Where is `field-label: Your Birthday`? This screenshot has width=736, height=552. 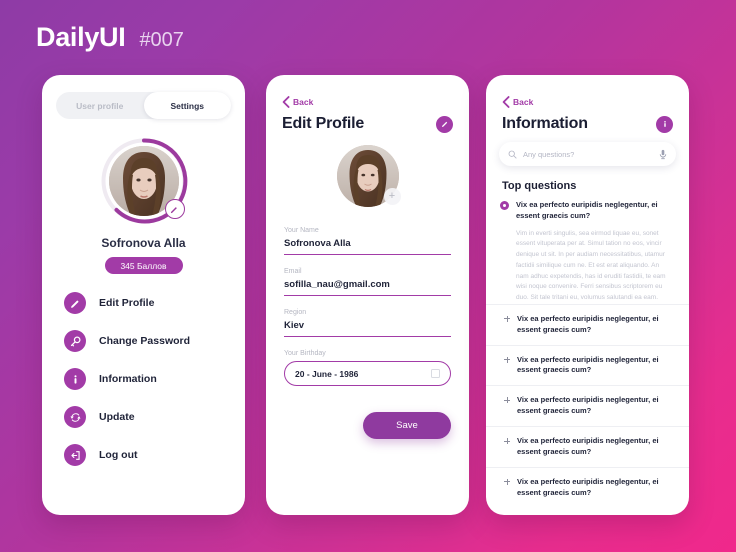 field-label: Your Birthday is located at coordinates (305, 353).